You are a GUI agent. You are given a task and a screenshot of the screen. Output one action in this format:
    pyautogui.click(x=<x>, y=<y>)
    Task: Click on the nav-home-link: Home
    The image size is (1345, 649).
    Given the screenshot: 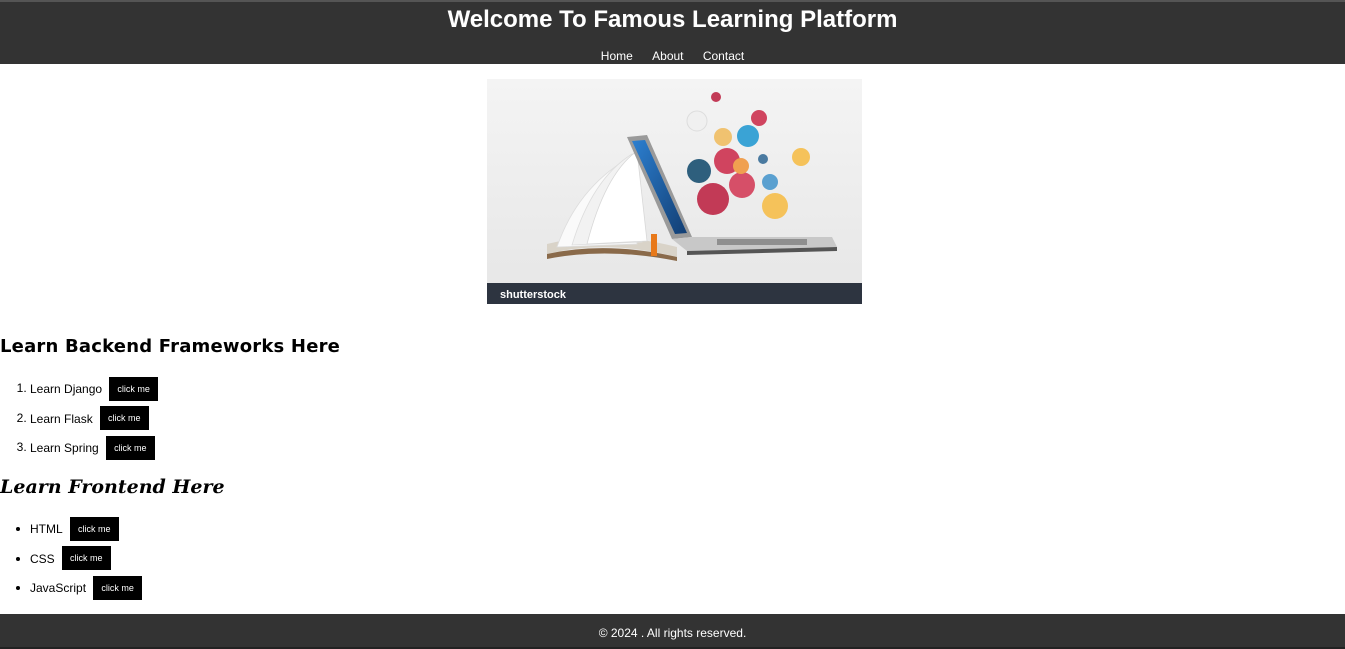 What is the action you would take?
    pyautogui.click(x=617, y=56)
    